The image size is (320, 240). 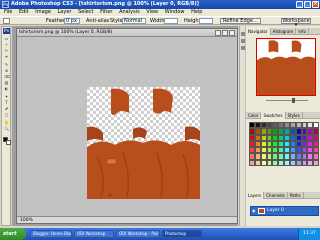 What do you see at coordinates (307, 4) in the screenshot?
I see `maximize-button: □` at bounding box center [307, 4].